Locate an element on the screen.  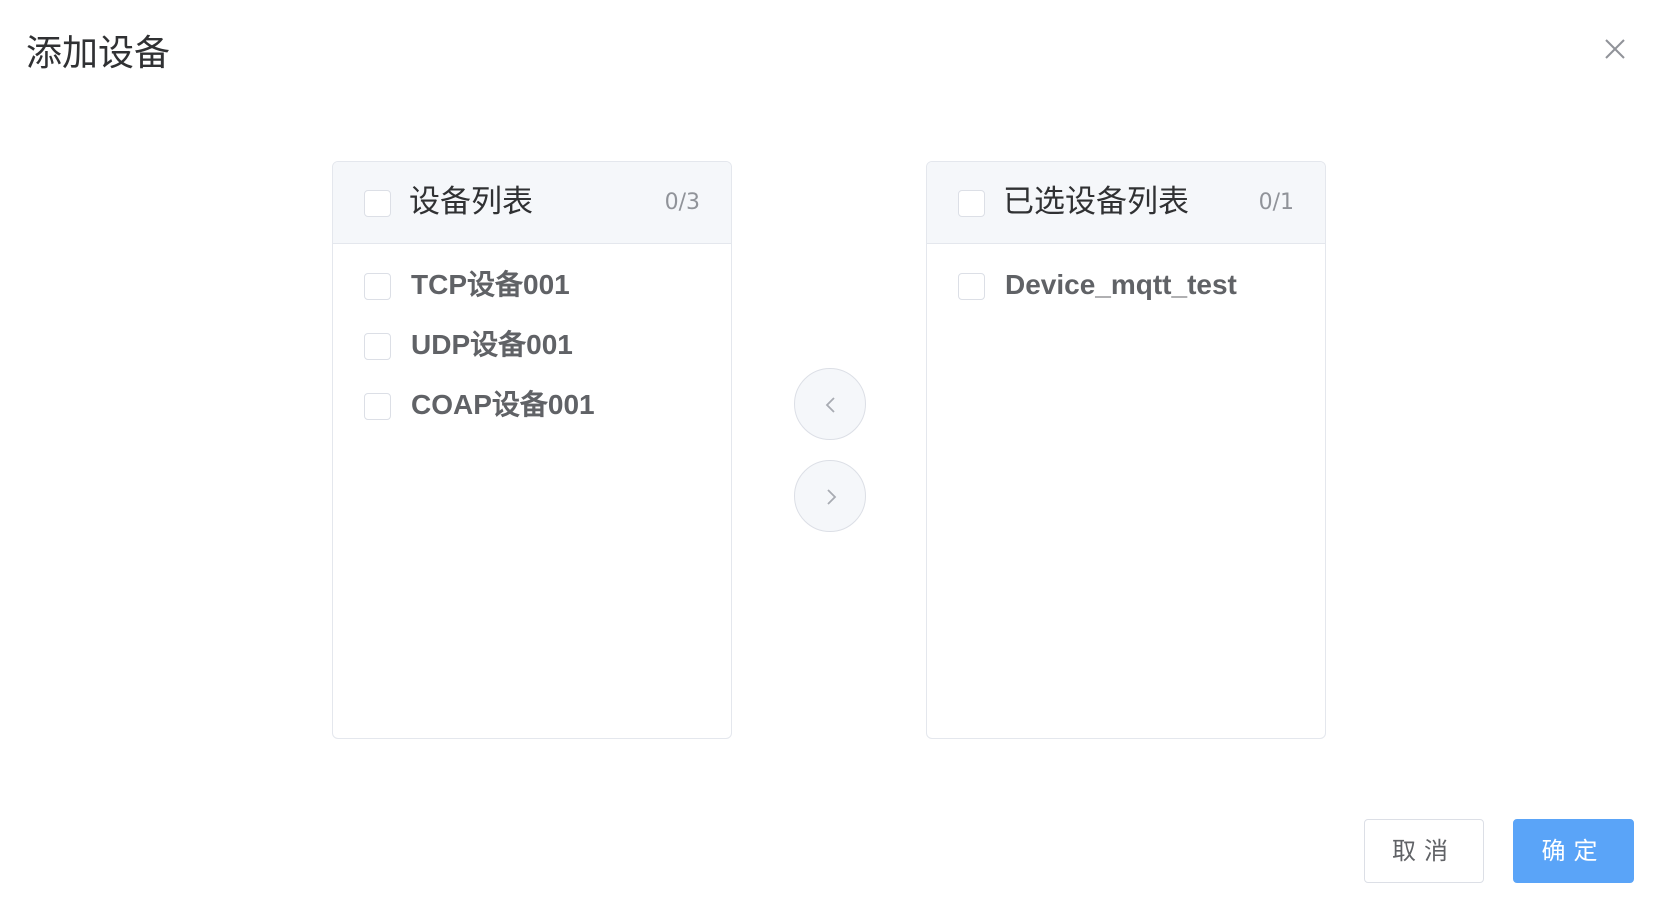
item-label: UDP设备001 is located at coordinates (492, 344).